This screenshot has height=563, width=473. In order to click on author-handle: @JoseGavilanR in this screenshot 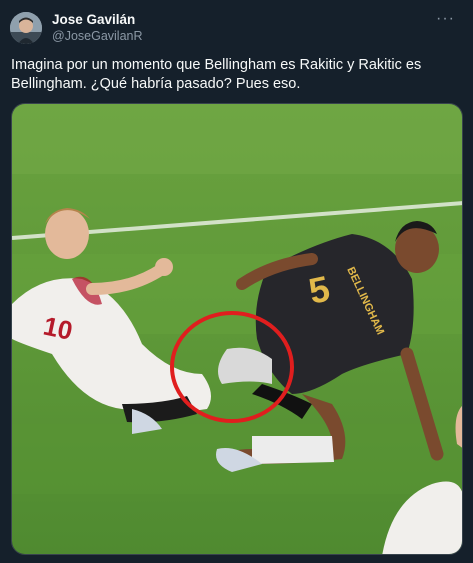, I will do `click(97, 36)`.